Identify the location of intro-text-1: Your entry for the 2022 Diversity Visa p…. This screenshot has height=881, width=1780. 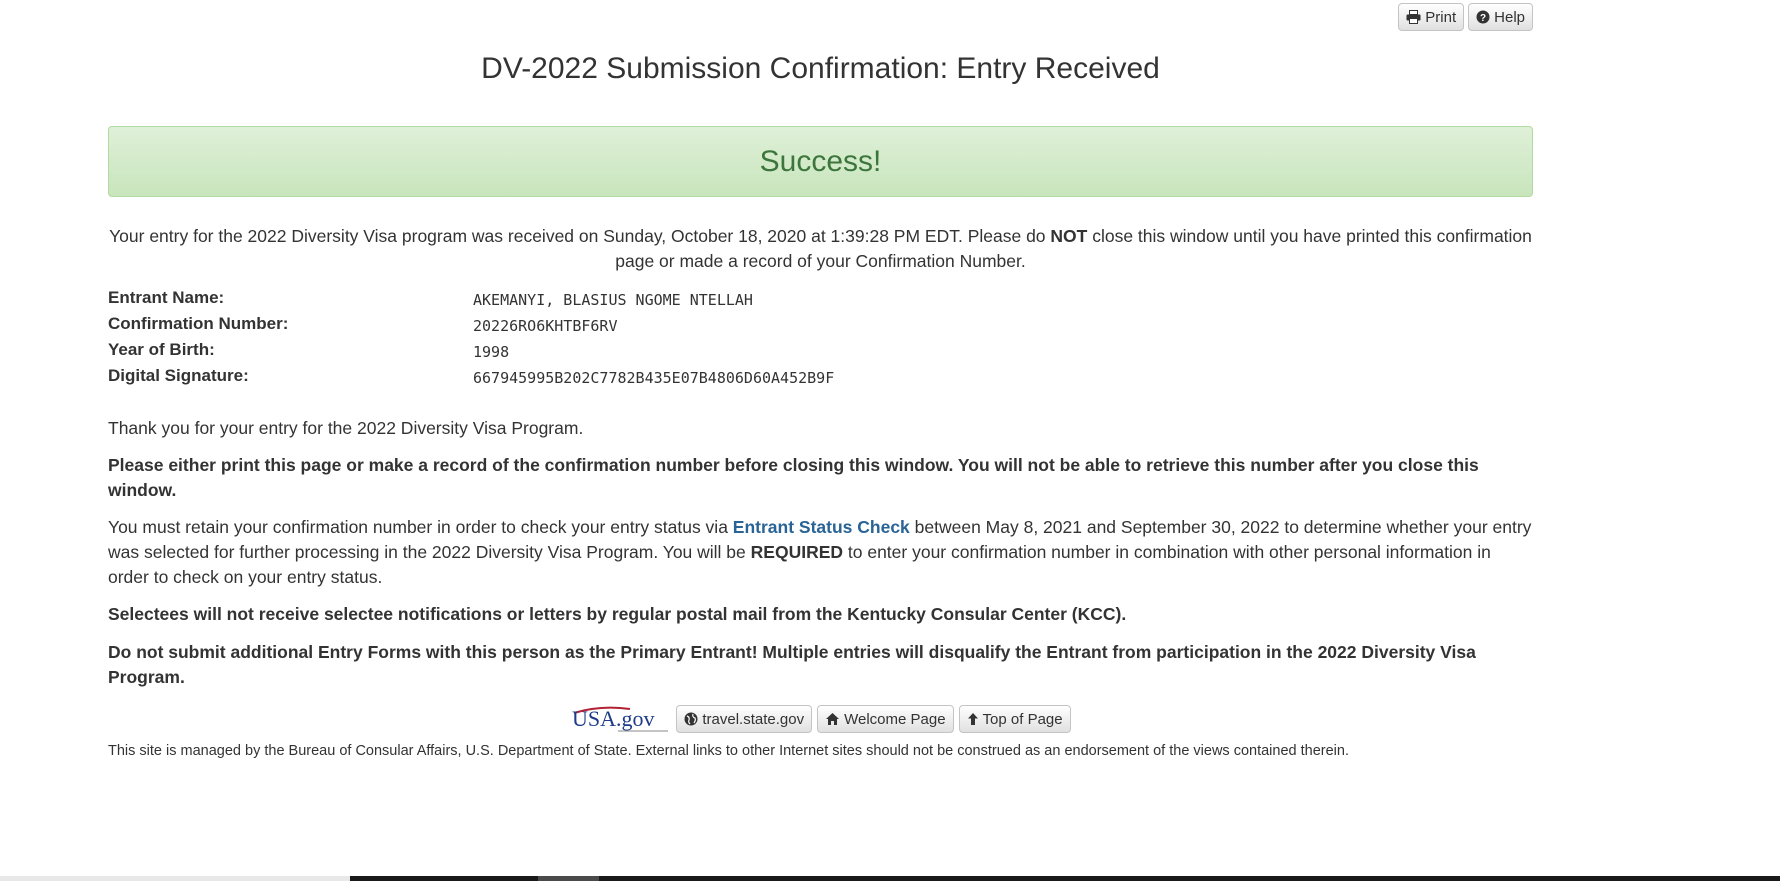
(580, 236).